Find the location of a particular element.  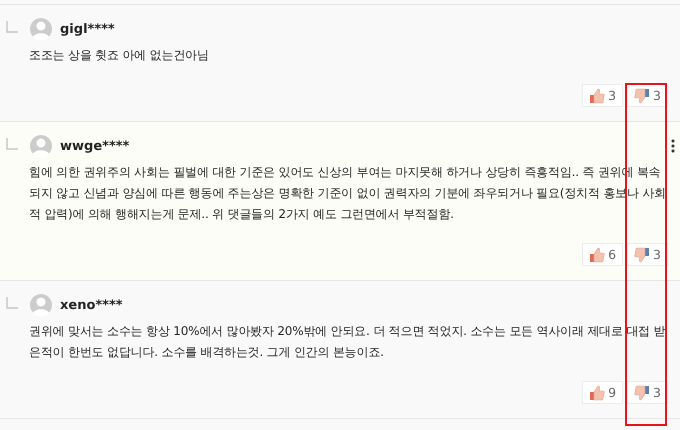

comment-text: 조조는 상을 췻죠 아에 없는건아님 is located at coordinates (119, 55).